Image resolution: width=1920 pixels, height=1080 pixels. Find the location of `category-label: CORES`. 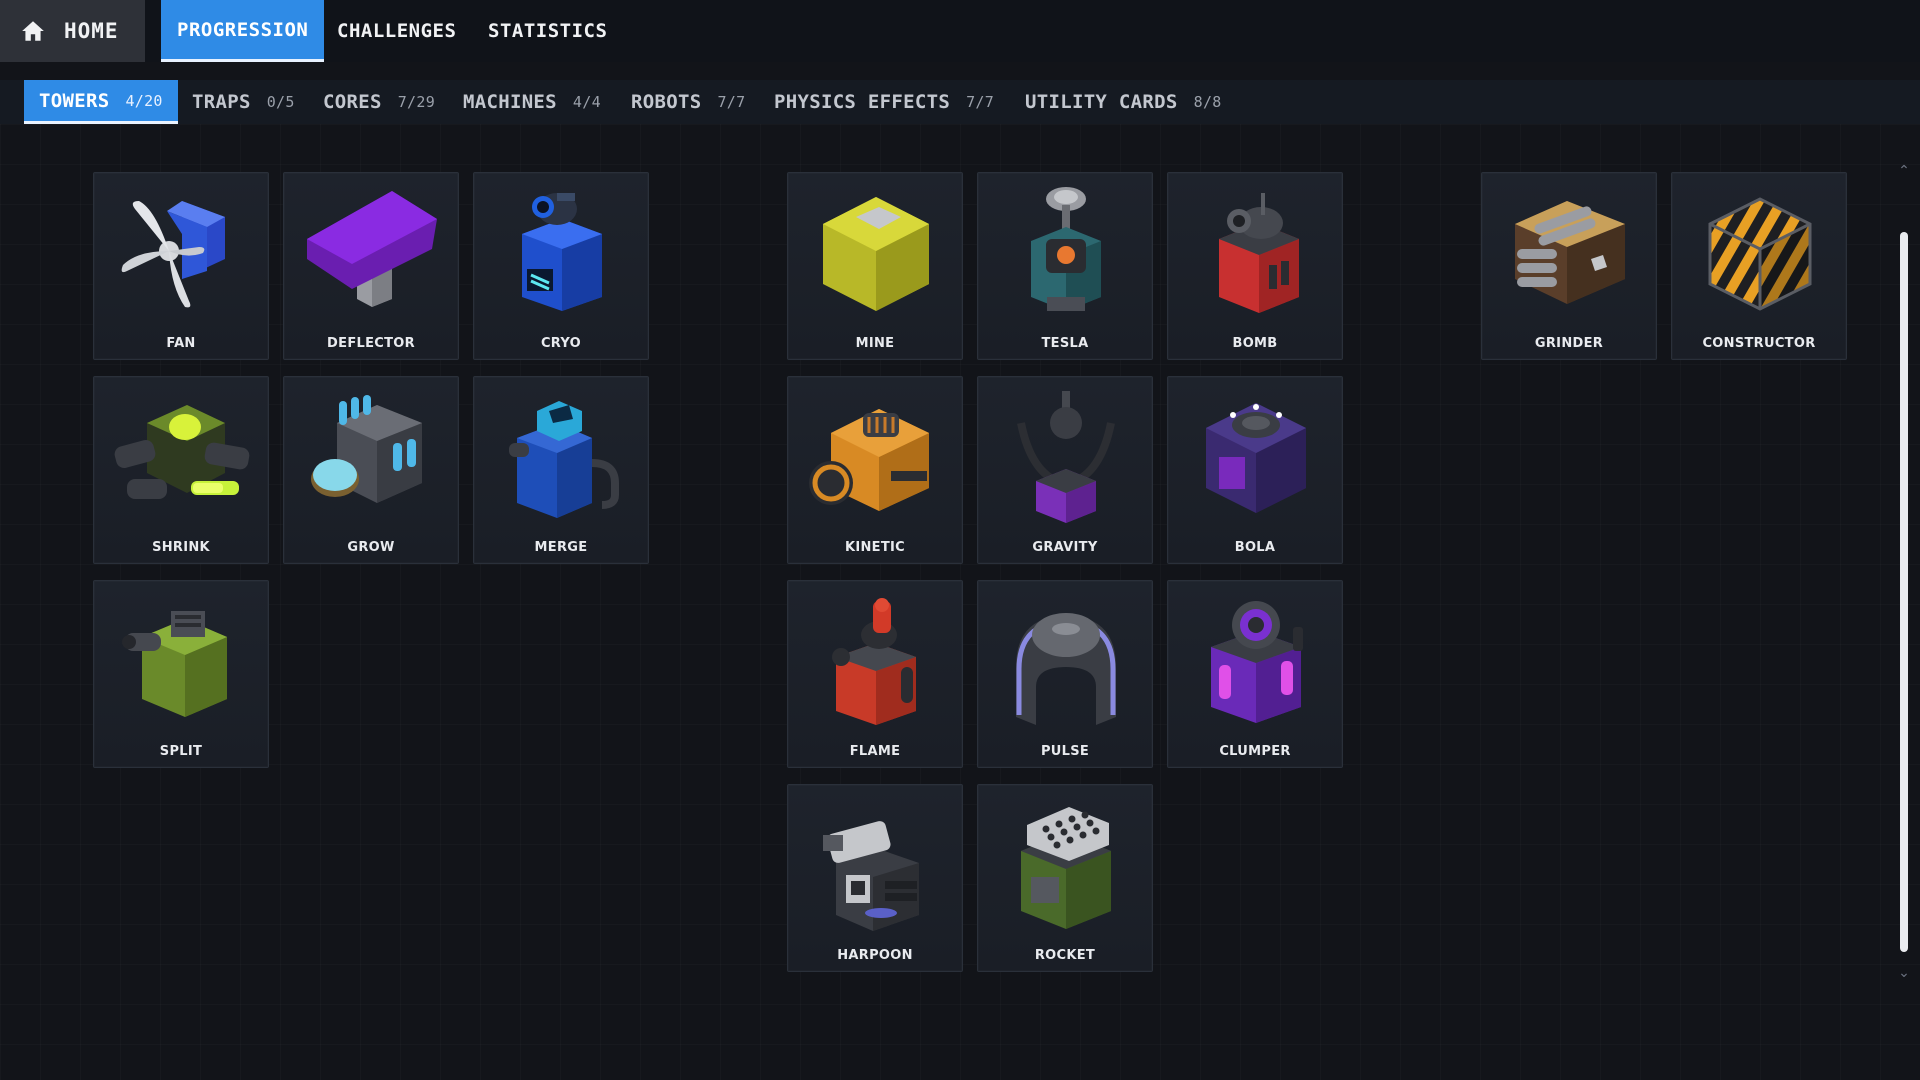

category-label: CORES is located at coordinates (352, 102).